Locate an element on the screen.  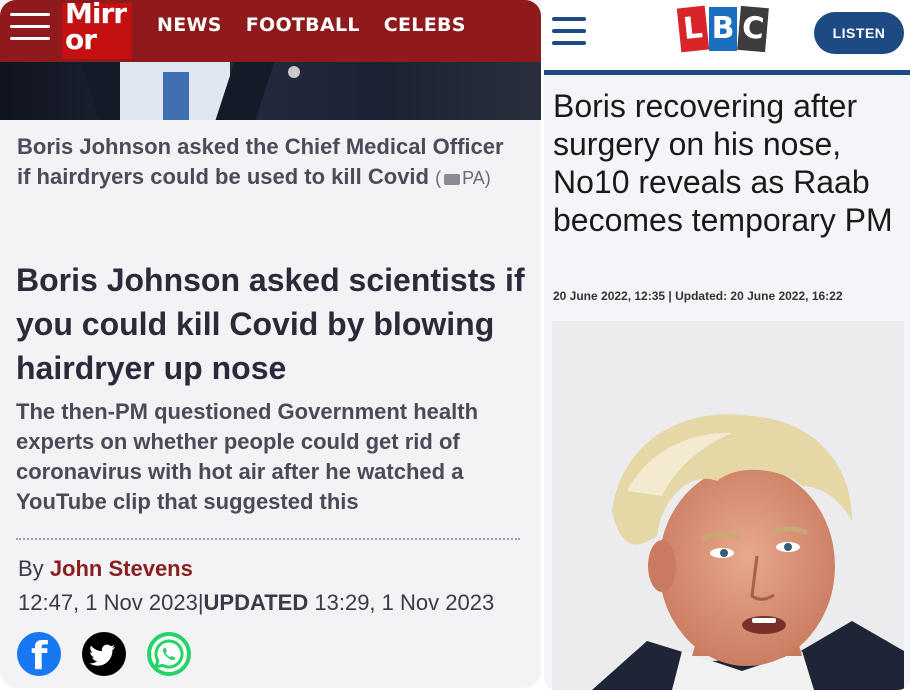
mirror-nav: NEWS FOOTBALL CELEBS is located at coordinates (311, 25).